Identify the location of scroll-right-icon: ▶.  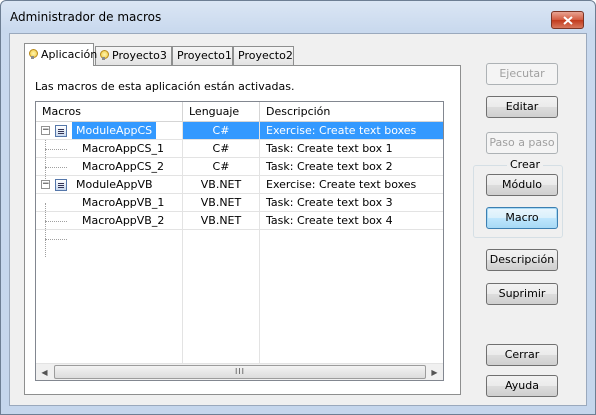
(434, 372).